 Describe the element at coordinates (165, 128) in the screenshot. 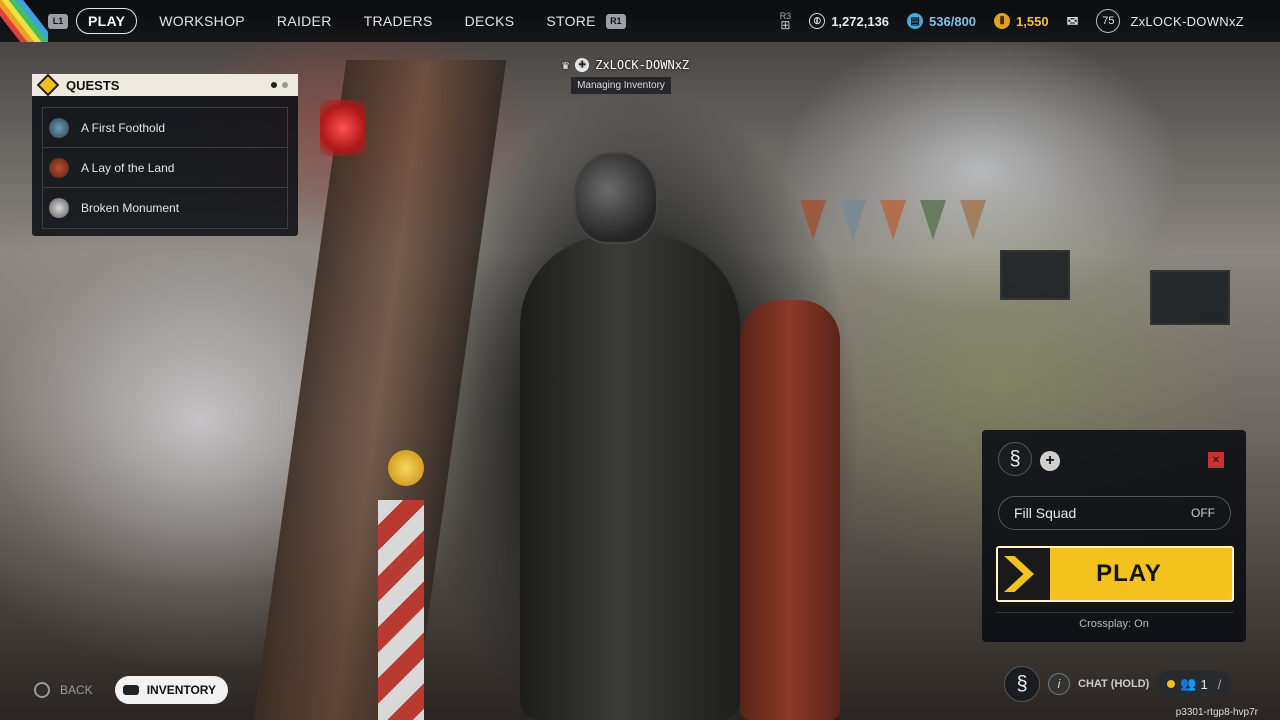

I see `quest-item: A First Foothold` at that location.